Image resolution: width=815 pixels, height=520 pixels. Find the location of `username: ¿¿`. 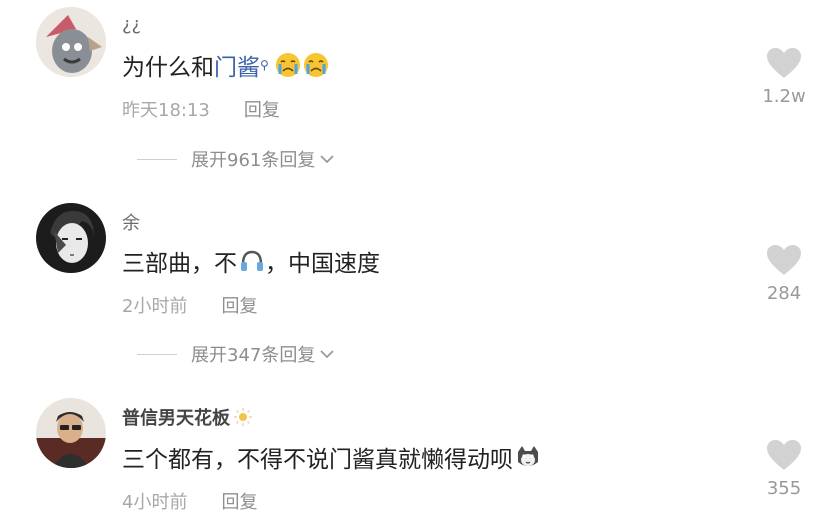

username: ¿¿ is located at coordinates (131, 24).